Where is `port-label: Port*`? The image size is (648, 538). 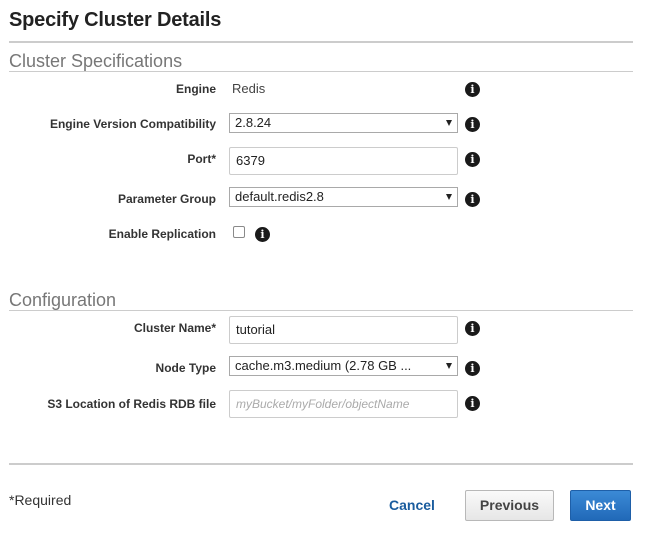
port-label: Port* is located at coordinates (201, 159).